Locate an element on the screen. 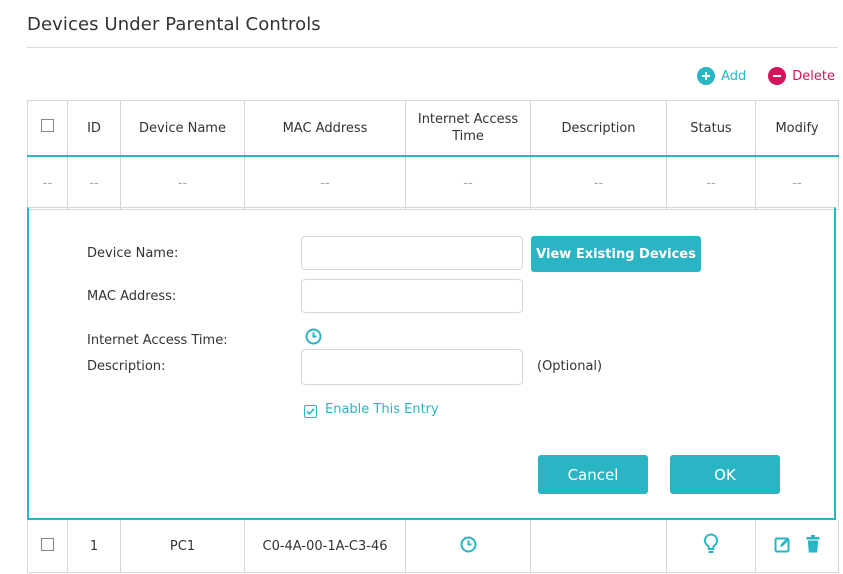 The width and height of the screenshot is (843, 574). add-label: Add is located at coordinates (734, 76).